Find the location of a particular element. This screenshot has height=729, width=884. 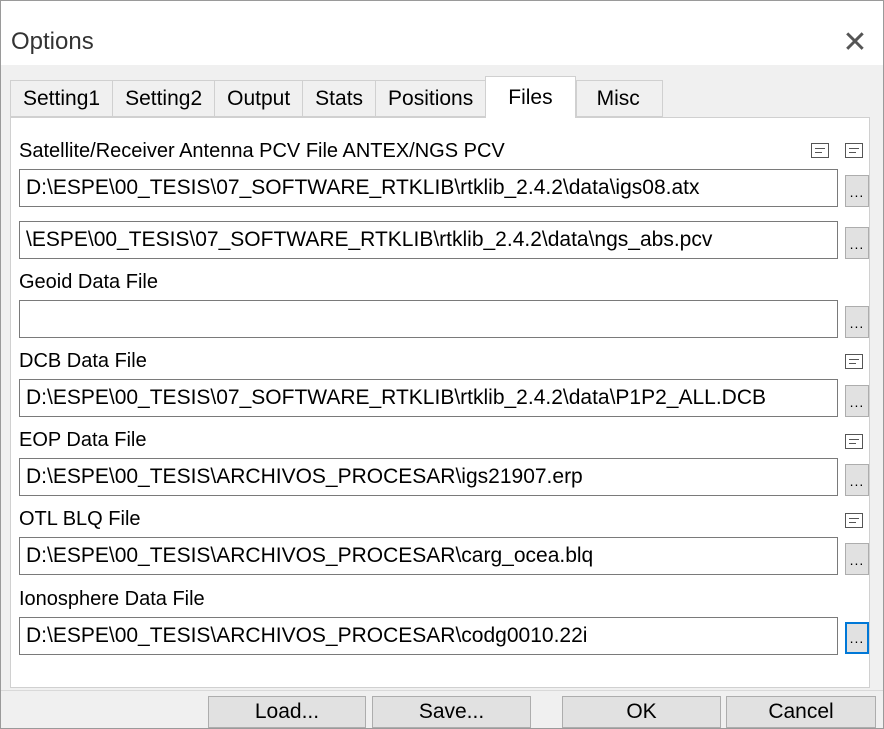

otl-blq-label: OTL BLQ File is located at coordinates (80, 519).